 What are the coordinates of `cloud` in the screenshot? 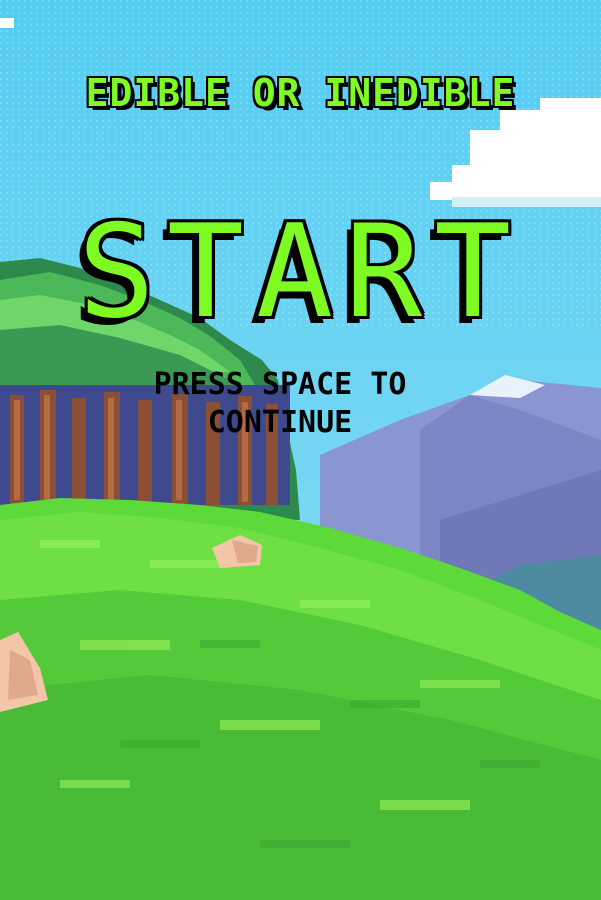 It's located at (7, 23).